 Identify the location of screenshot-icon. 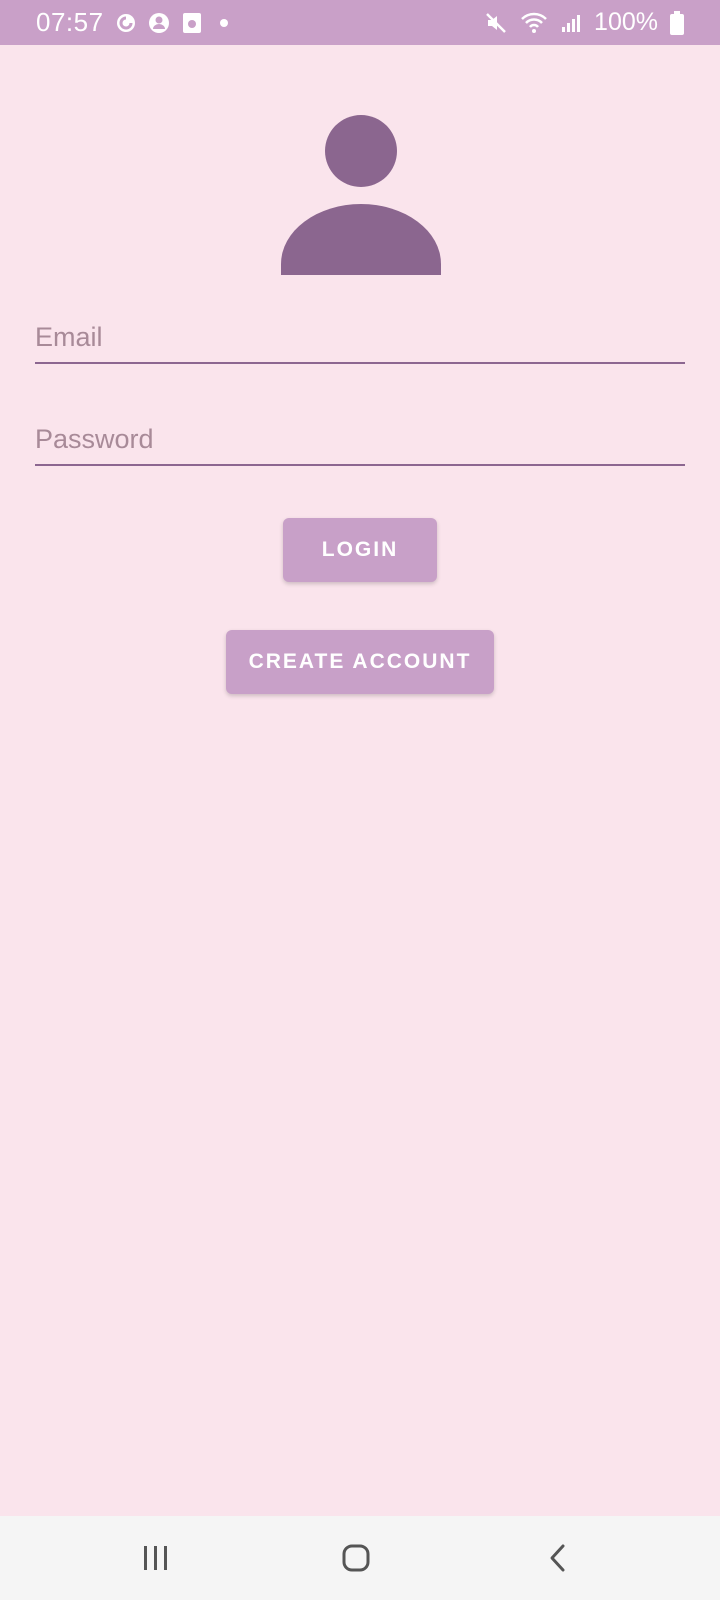
(192, 23).